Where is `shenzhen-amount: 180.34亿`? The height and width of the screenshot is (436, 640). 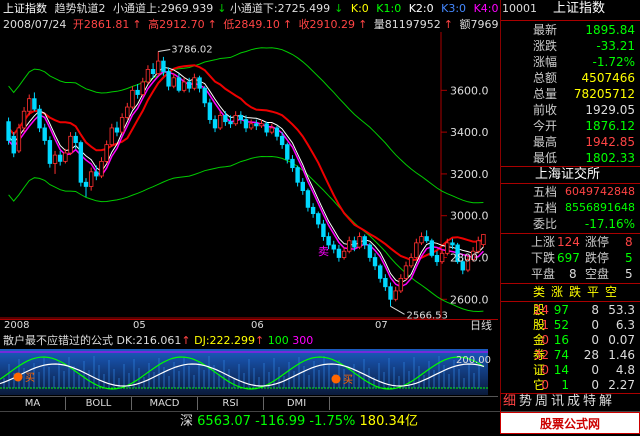 shenzhen-amount: 180.34亿 is located at coordinates (389, 421).